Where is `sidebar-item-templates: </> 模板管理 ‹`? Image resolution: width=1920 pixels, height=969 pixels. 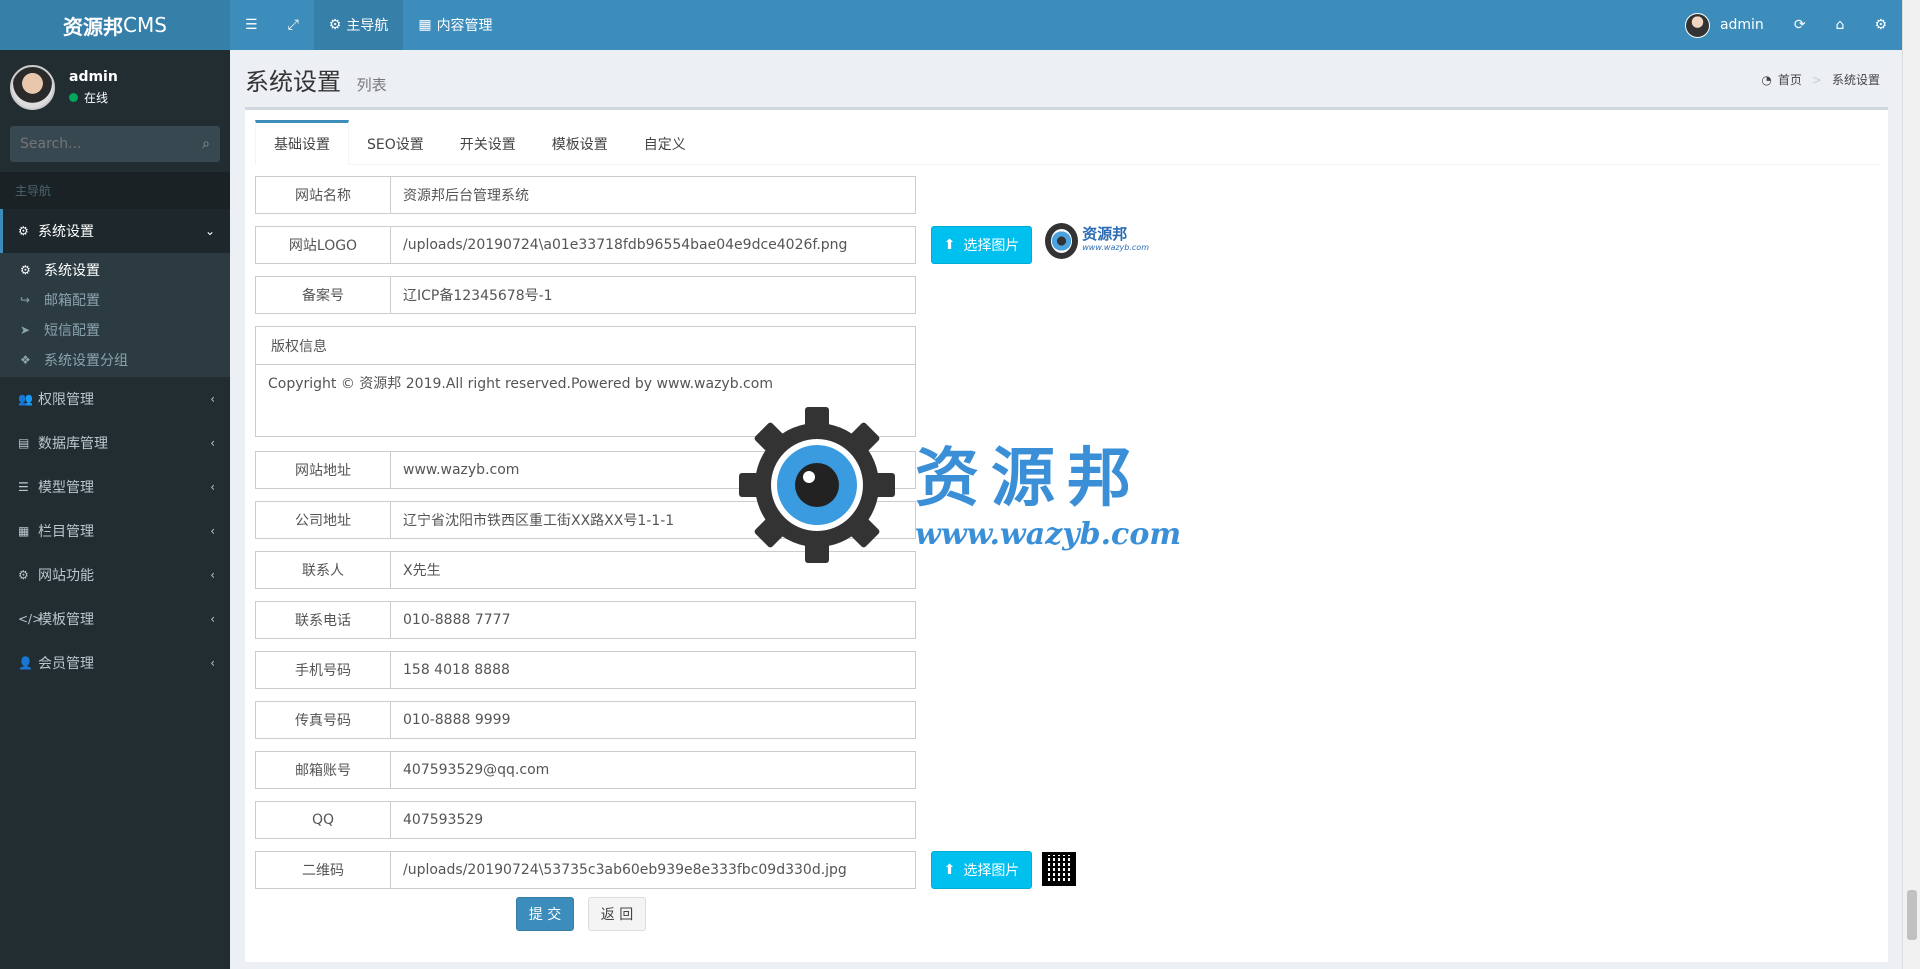 sidebar-item-templates: </> 模板管理 ‹ is located at coordinates (115, 619).